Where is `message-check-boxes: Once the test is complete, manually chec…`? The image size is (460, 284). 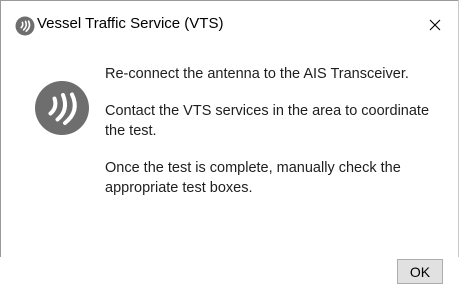
message-check-boxes: Once the test is complete, manually chec… is located at coordinates (253, 178).